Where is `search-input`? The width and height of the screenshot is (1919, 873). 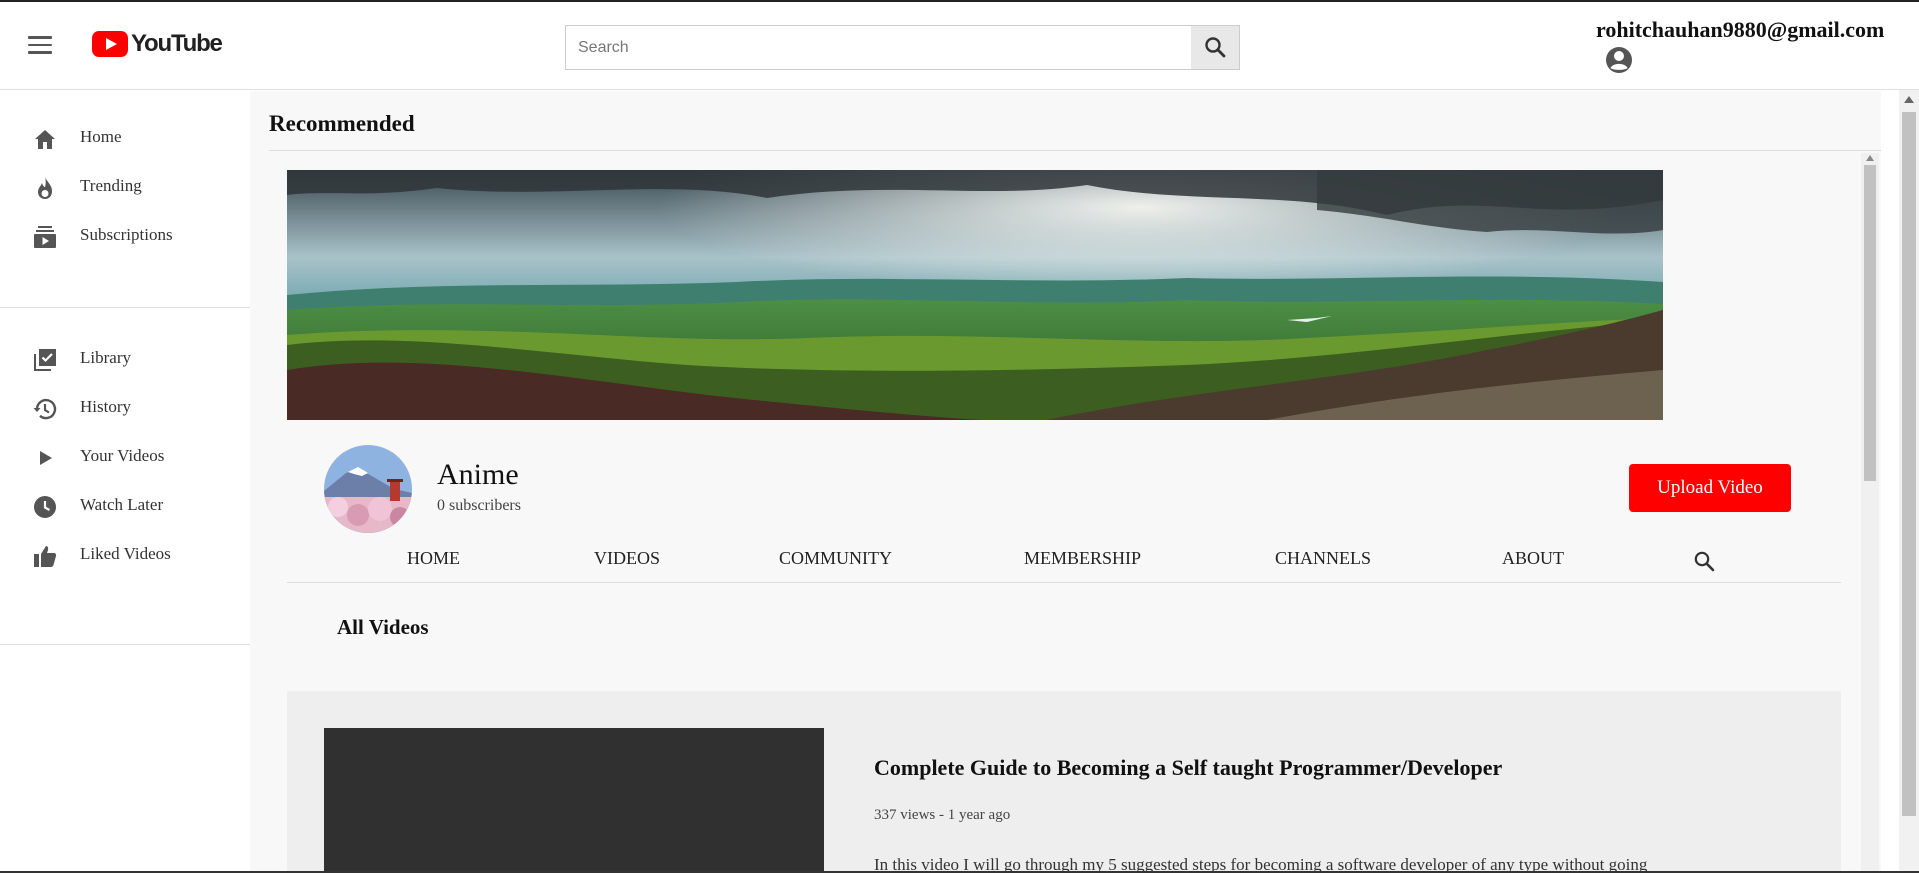
search-input is located at coordinates (879, 47).